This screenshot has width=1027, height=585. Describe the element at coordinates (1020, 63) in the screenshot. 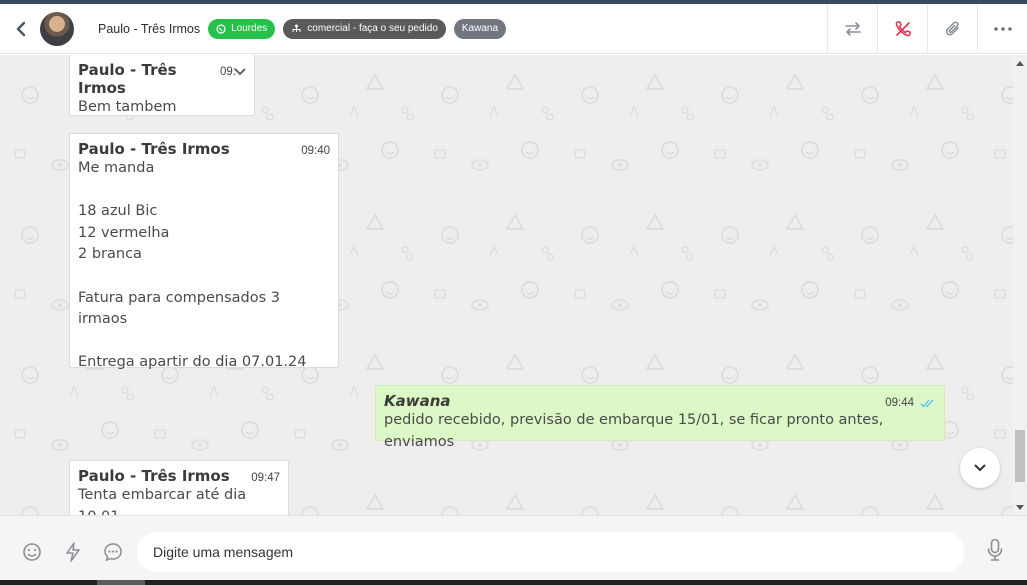

I see `scroll-up-arrow` at that location.